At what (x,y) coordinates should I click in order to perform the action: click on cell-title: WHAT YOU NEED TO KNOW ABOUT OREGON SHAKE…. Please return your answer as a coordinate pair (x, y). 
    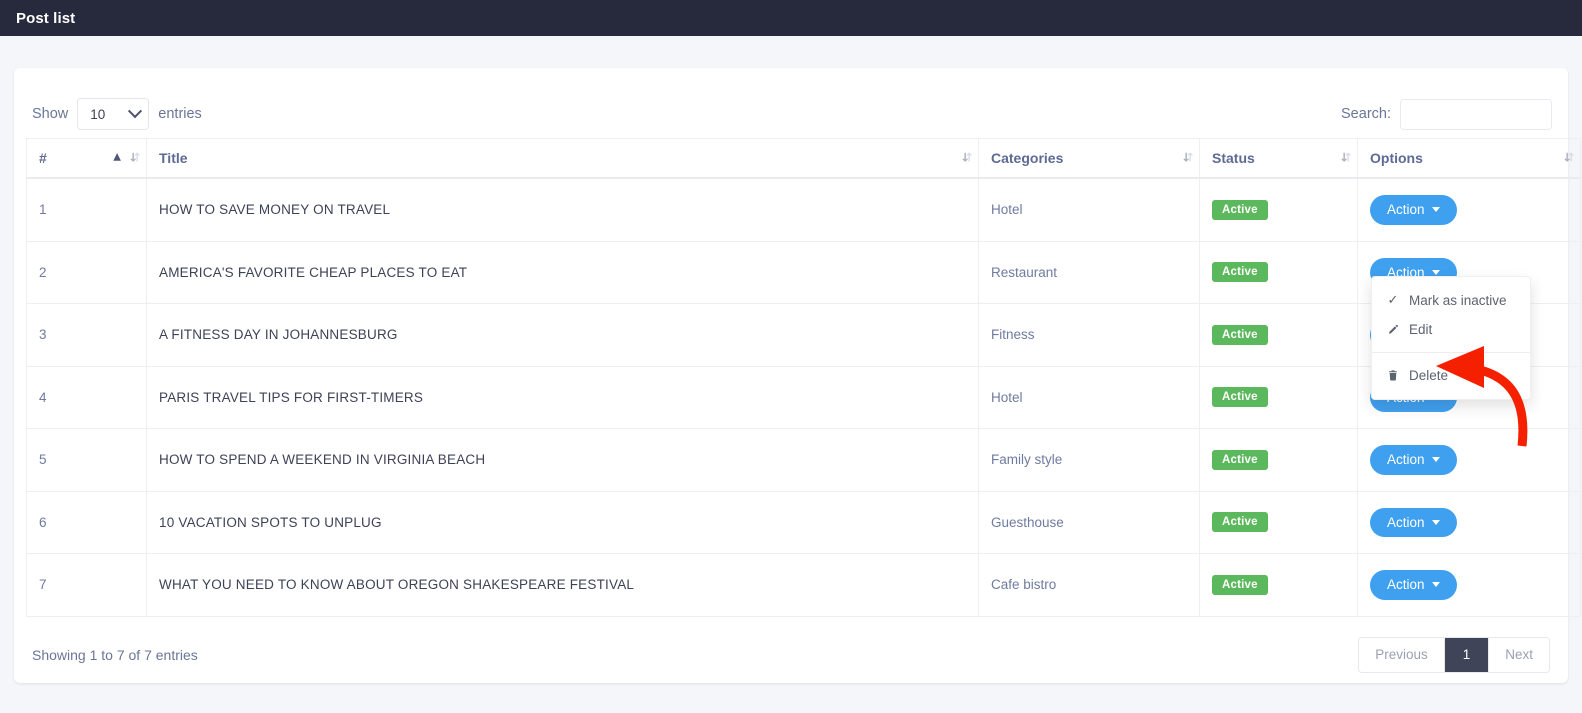
    Looking at the image, I should click on (562, 585).